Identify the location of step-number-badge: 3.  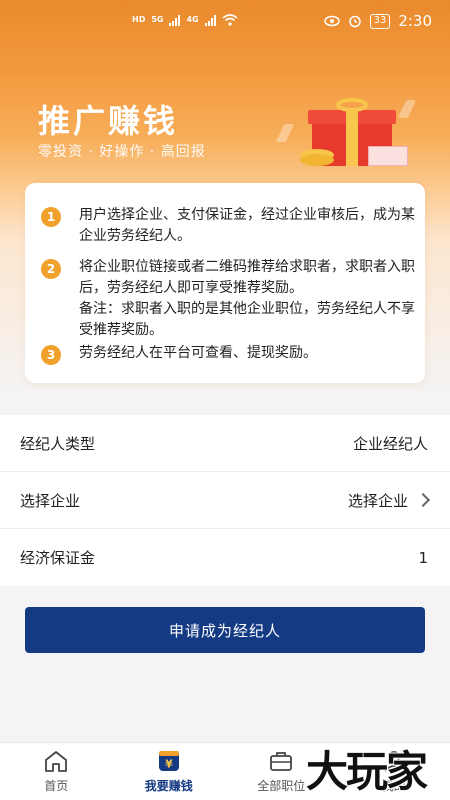
(51, 355).